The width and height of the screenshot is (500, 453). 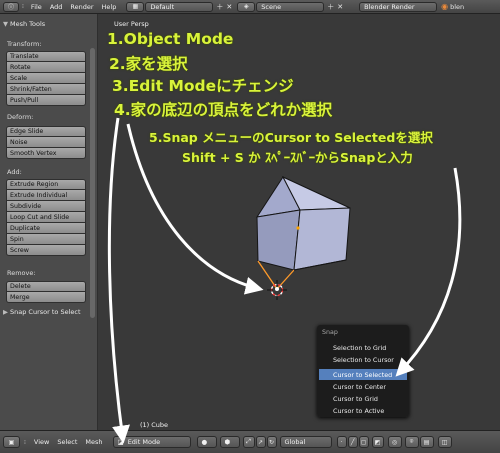 What do you see at coordinates (46, 56) in the screenshot?
I see `translate-button: Translate` at bounding box center [46, 56].